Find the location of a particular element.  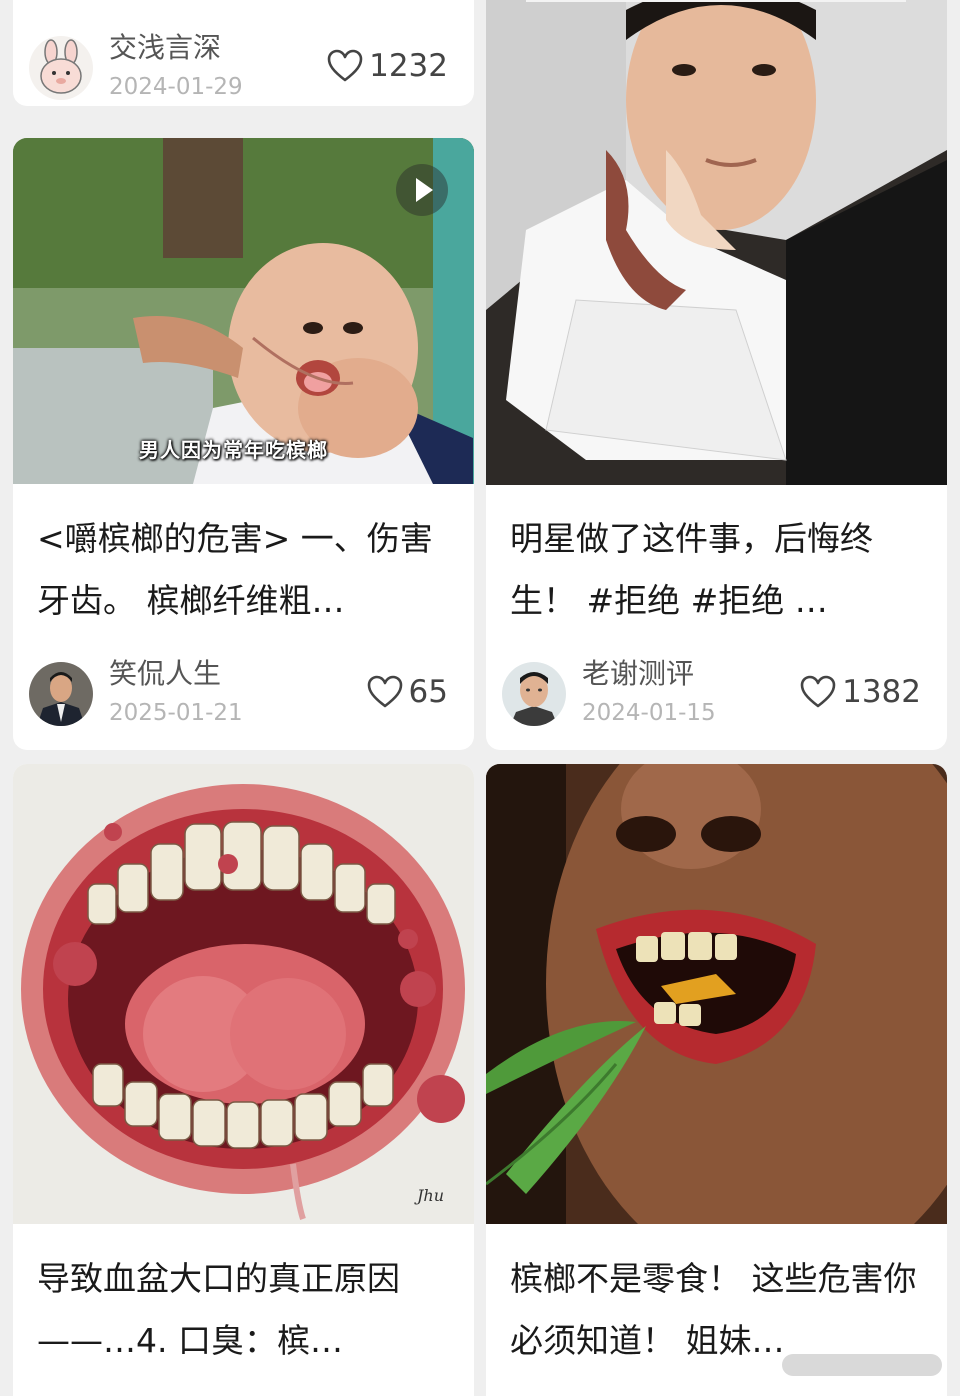

like-button: 65 is located at coordinates (407, 692).